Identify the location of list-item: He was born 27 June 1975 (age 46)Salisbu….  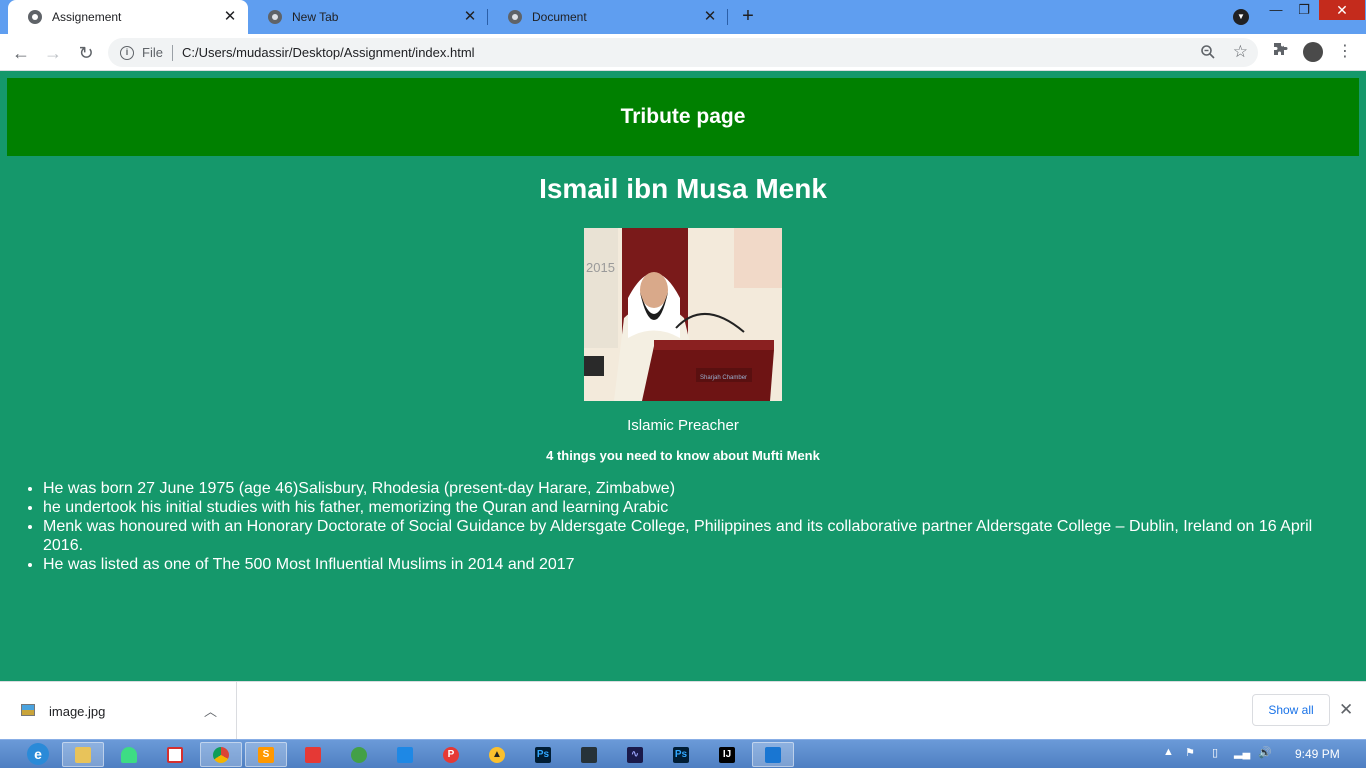
(693, 488).